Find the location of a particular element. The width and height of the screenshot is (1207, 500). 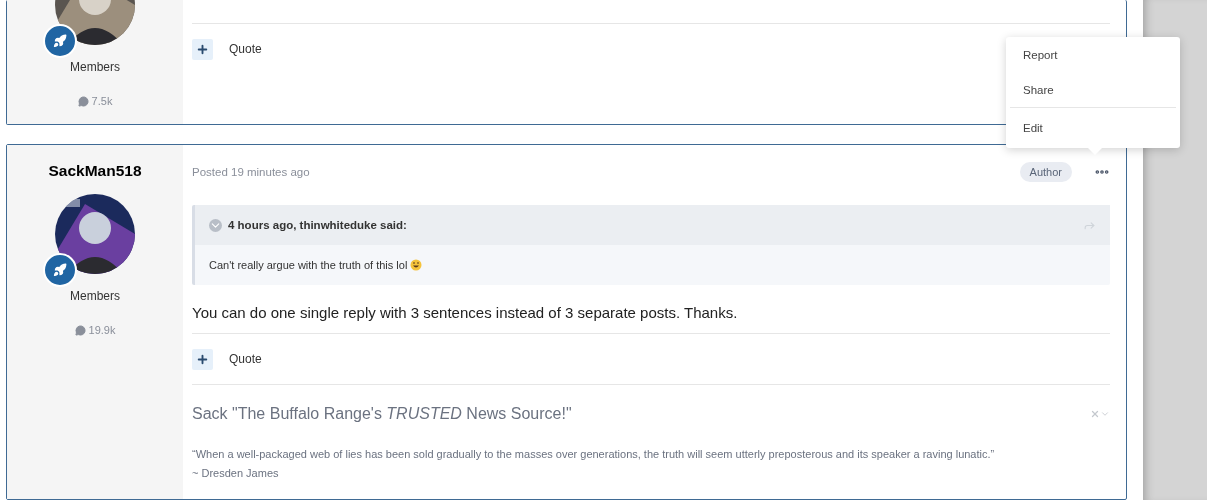

menu-item: Share is located at coordinates (1093, 89).